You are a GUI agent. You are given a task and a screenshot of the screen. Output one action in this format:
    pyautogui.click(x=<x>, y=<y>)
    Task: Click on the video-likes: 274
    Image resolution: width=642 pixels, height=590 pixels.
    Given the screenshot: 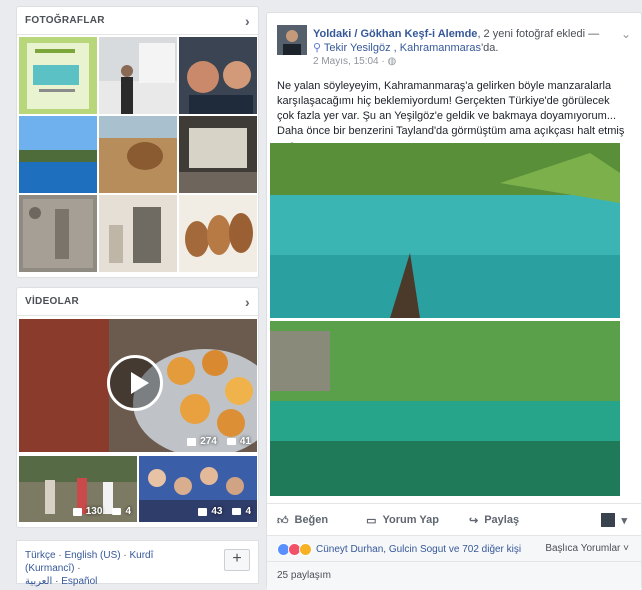 What is the action you would take?
    pyautogui.click(x=208, y=441)
    